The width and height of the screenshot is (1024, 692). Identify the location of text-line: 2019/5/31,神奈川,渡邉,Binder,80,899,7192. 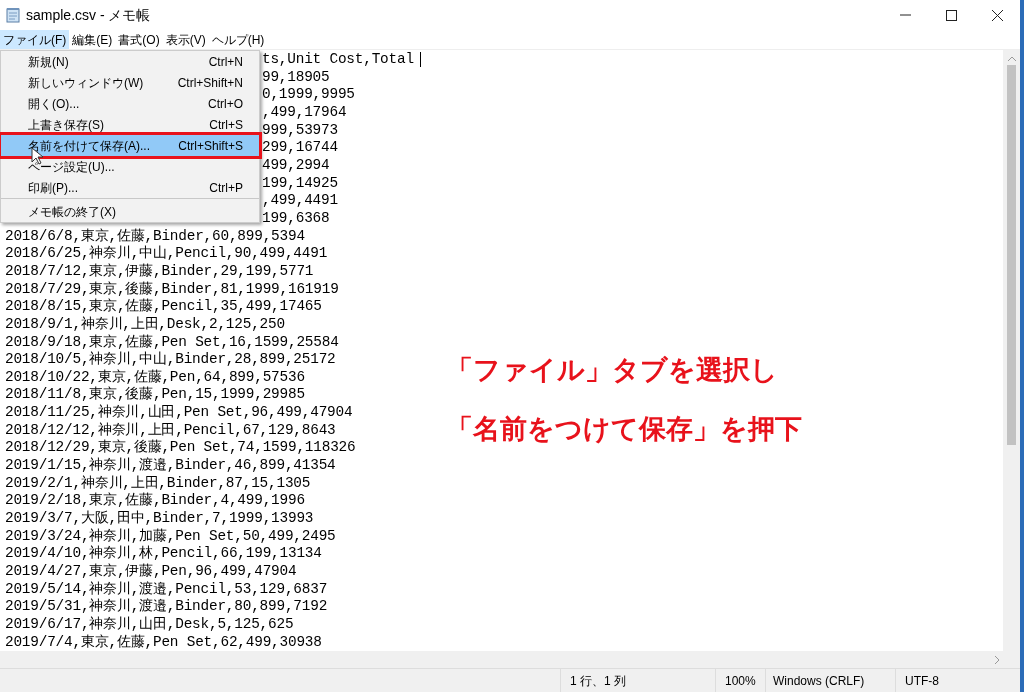
(166, 607).